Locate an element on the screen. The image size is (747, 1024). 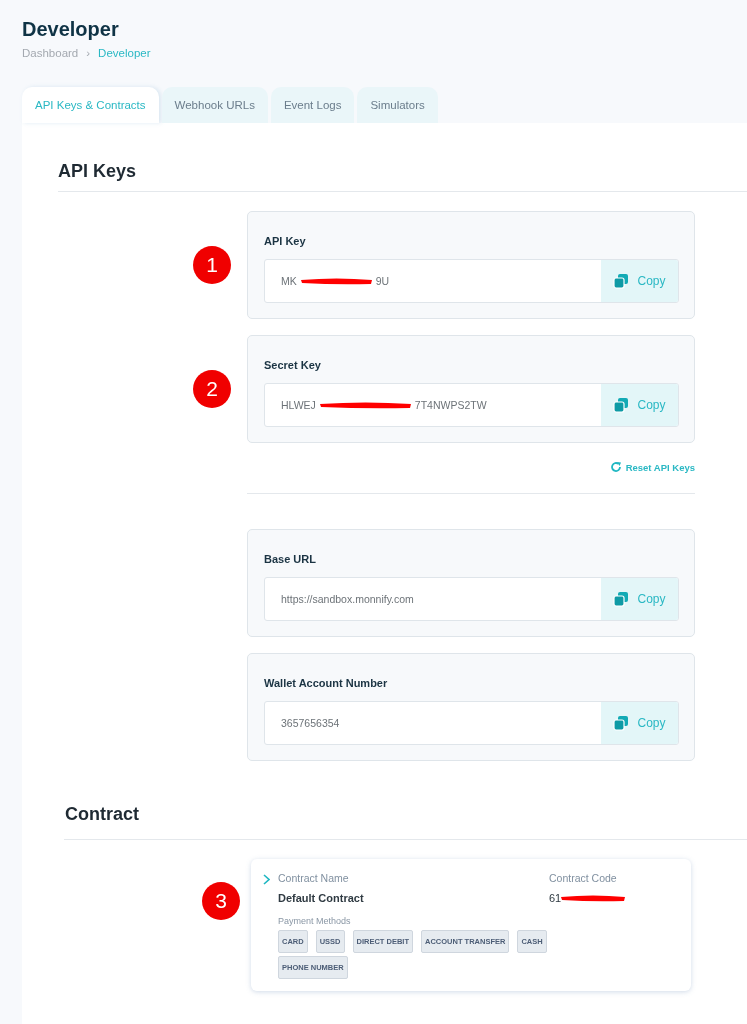
key-value: MK is located at coordinates (289, 281).